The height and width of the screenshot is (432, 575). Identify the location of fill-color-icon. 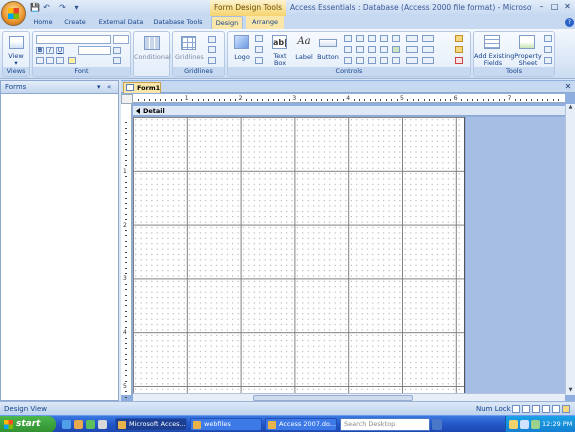
(117, 60).